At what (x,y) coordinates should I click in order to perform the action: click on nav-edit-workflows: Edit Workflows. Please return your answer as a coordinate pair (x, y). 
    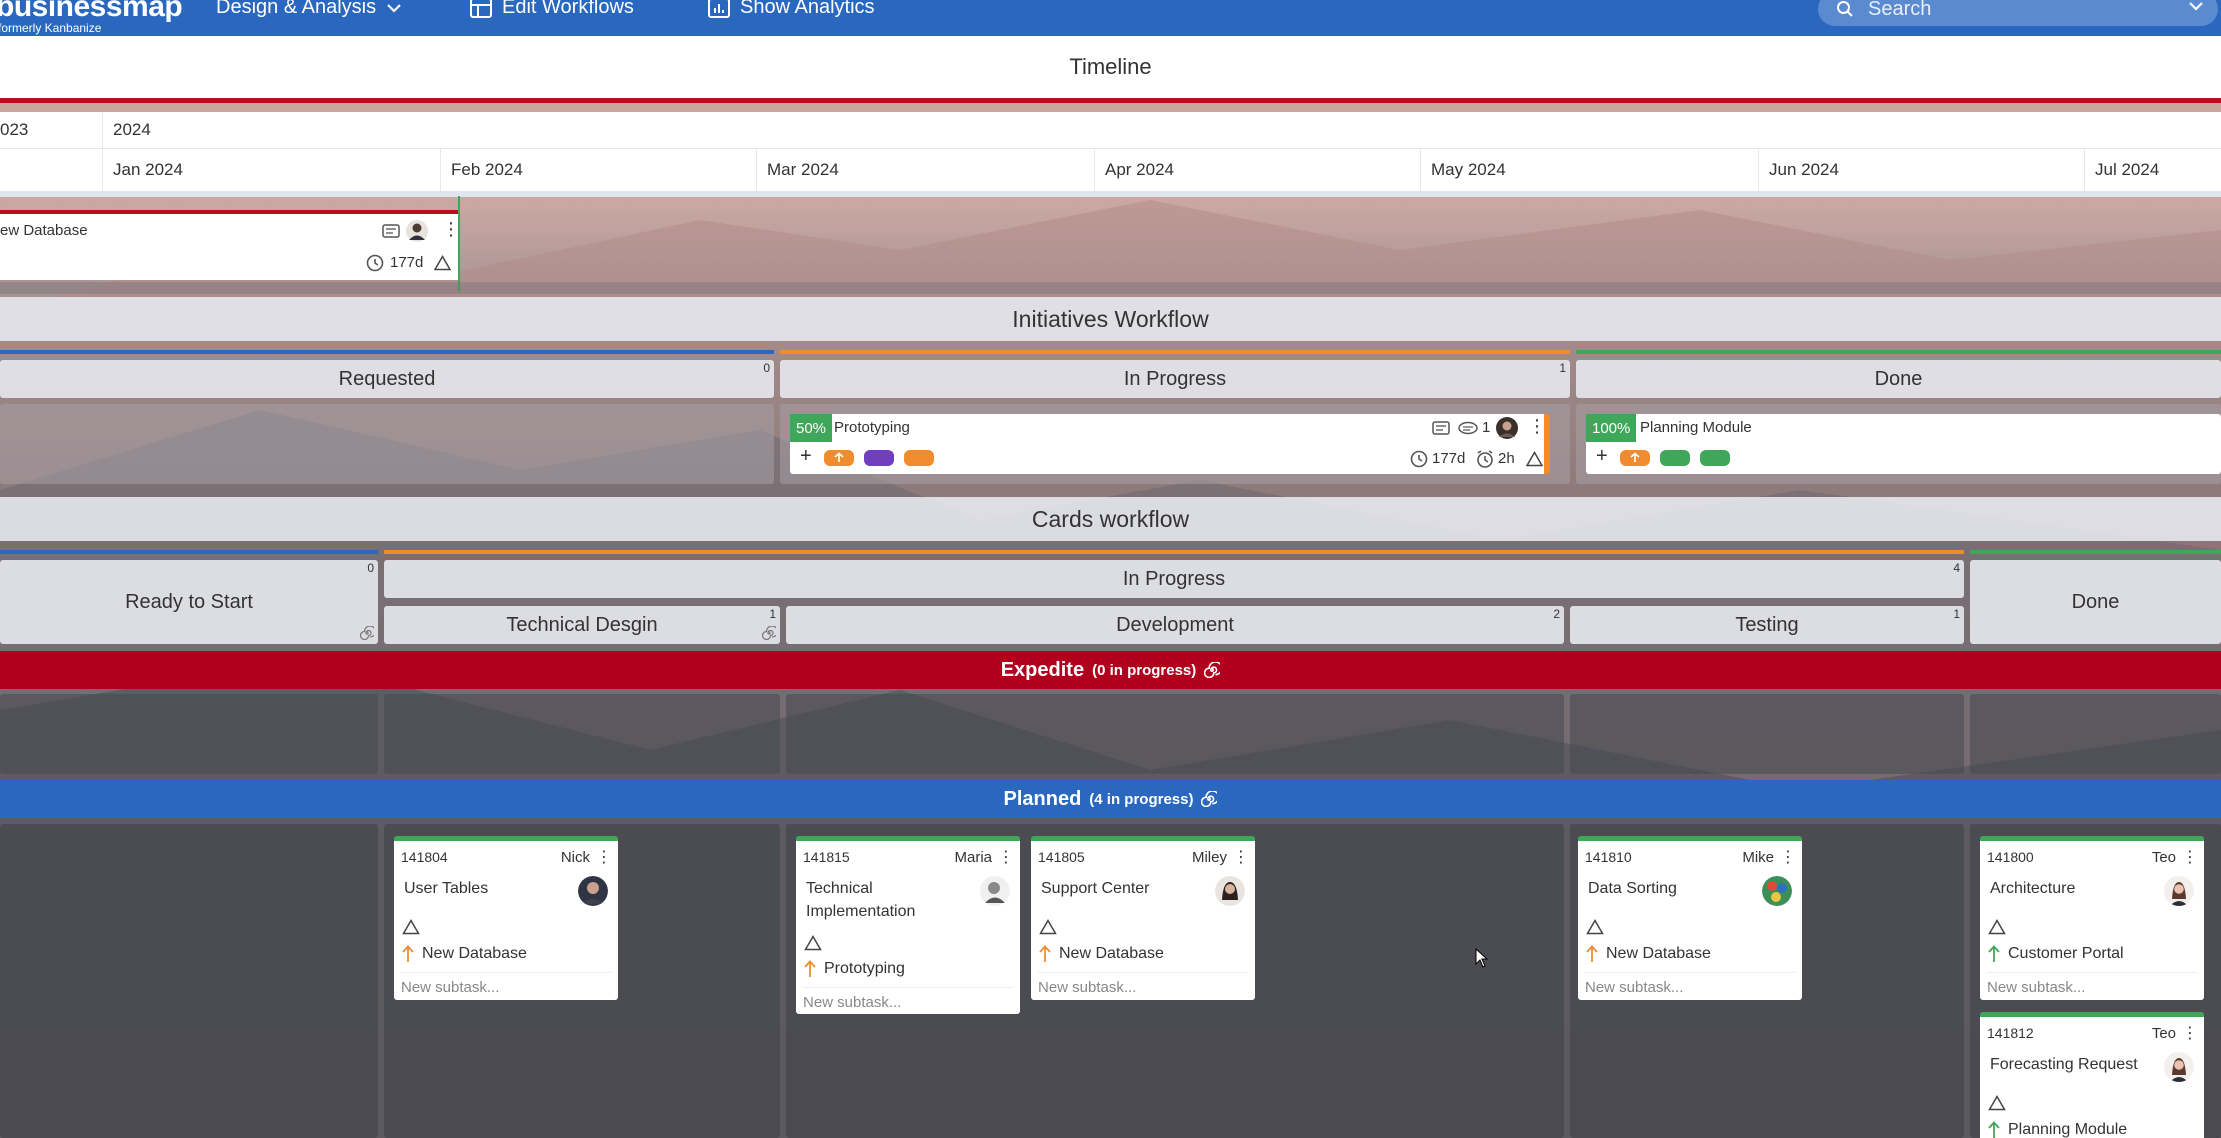
    Looking at the image, I should click on (552, 9).